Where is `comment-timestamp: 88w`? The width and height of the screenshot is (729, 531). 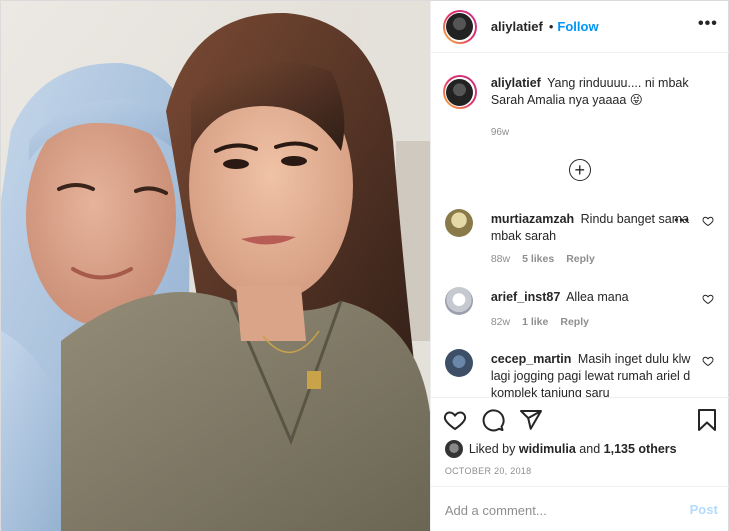 comment-timestamp: 88w is located at coordinates (500, 259).